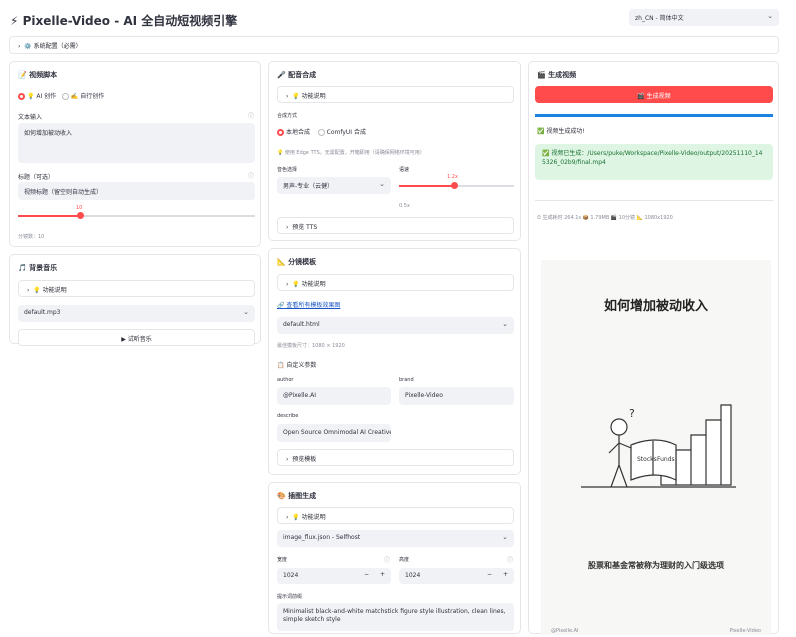  Describe the element at coordinates (346, 132) in the screenshot. I see `tts-comfy-label: ComfyUI 合成` at that location.